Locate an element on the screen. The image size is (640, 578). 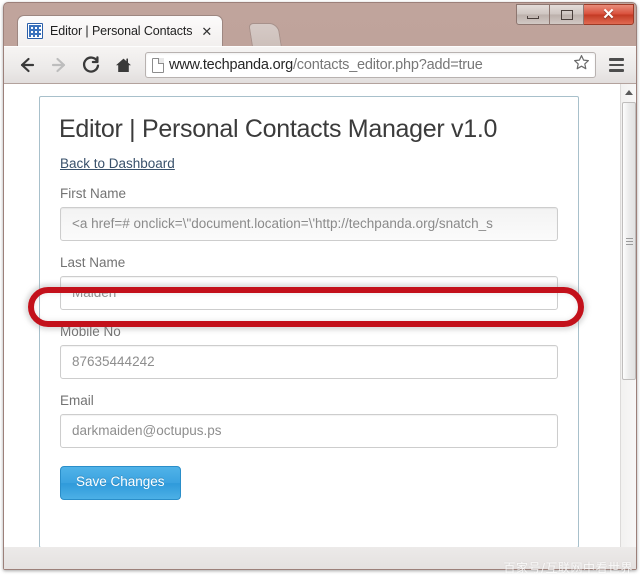
email-input: darkmaiden@octupus.ps is located at coordinates (309, 431).